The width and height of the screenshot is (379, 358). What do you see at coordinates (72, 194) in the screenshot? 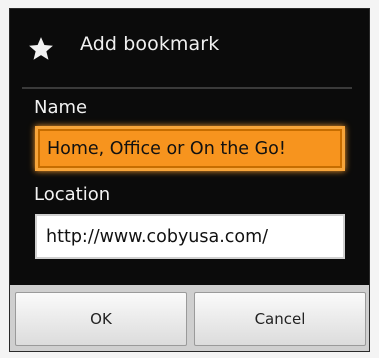
I see `location-label: Location` at bounding box center [72, 194].